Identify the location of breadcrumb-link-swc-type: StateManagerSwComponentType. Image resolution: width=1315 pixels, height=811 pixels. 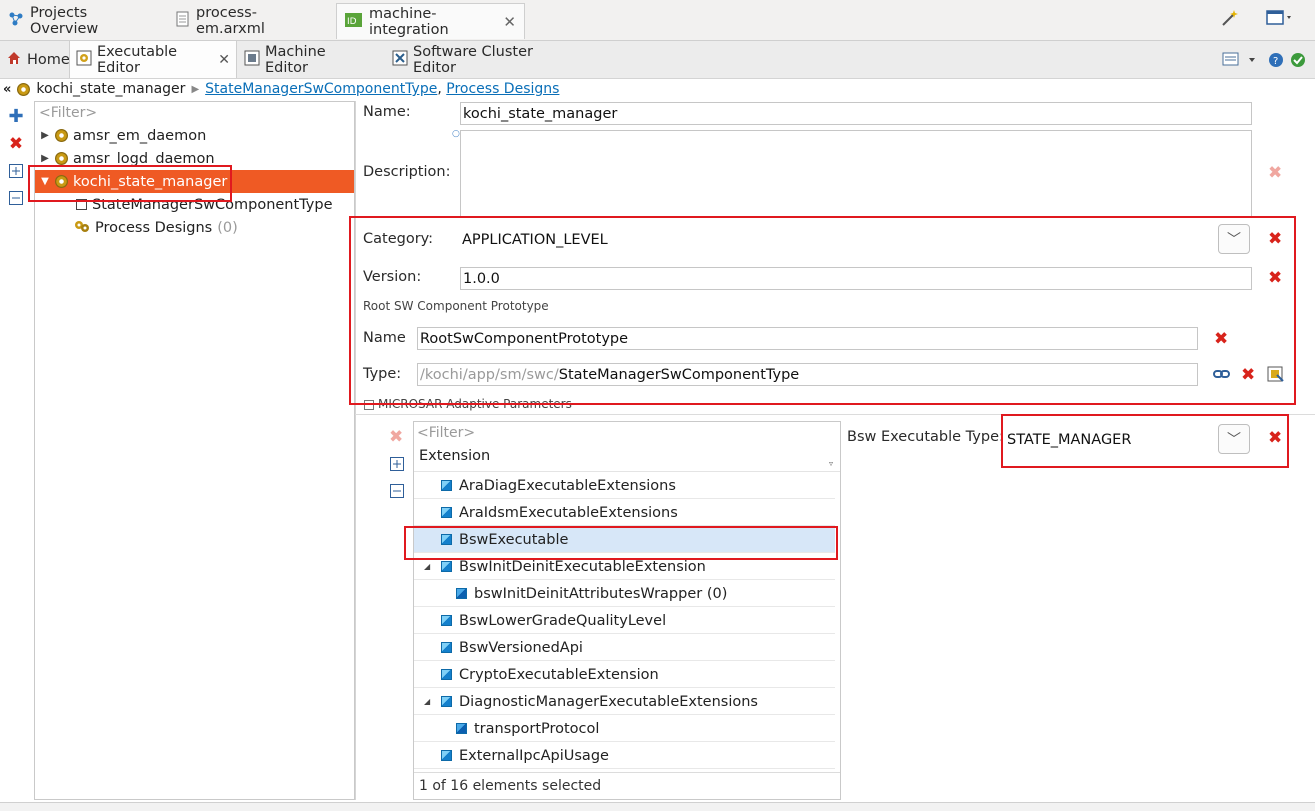
(321, 89).